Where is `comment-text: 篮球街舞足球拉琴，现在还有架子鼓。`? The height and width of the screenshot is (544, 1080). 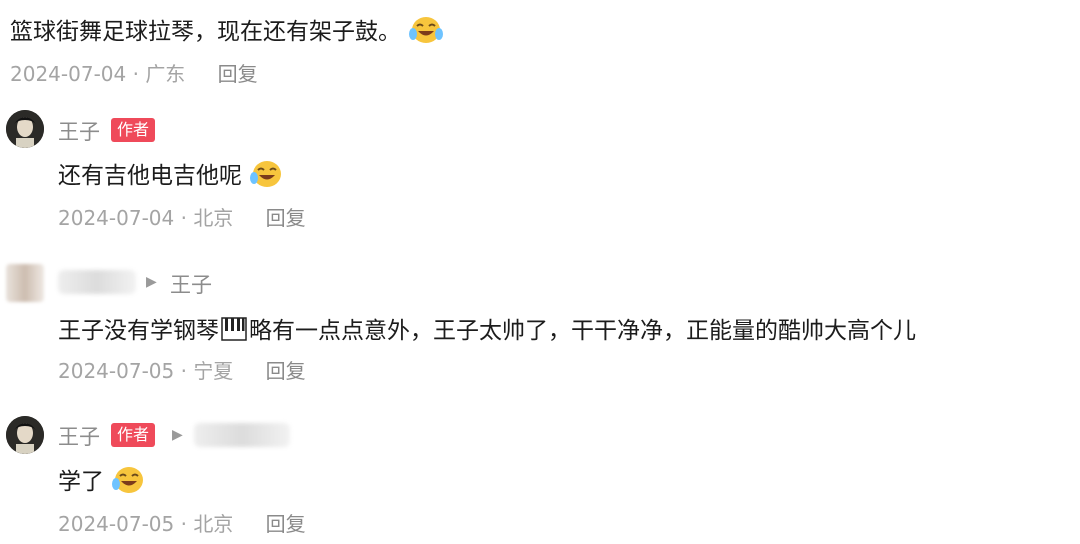
comment-text: 篮球街舞足球拉琴，现在还有架子鼓。 is located at coordinates (227, 31).